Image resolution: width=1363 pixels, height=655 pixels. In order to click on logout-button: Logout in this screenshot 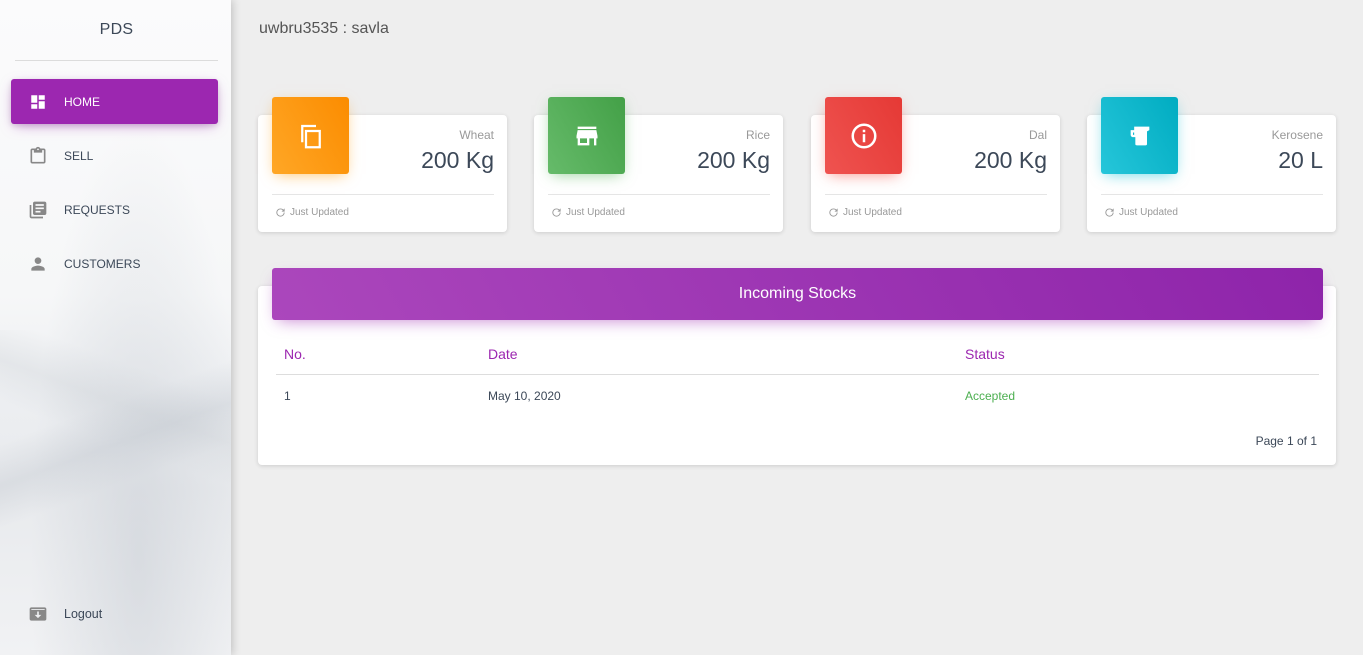, I will do `click(65, 614)`.